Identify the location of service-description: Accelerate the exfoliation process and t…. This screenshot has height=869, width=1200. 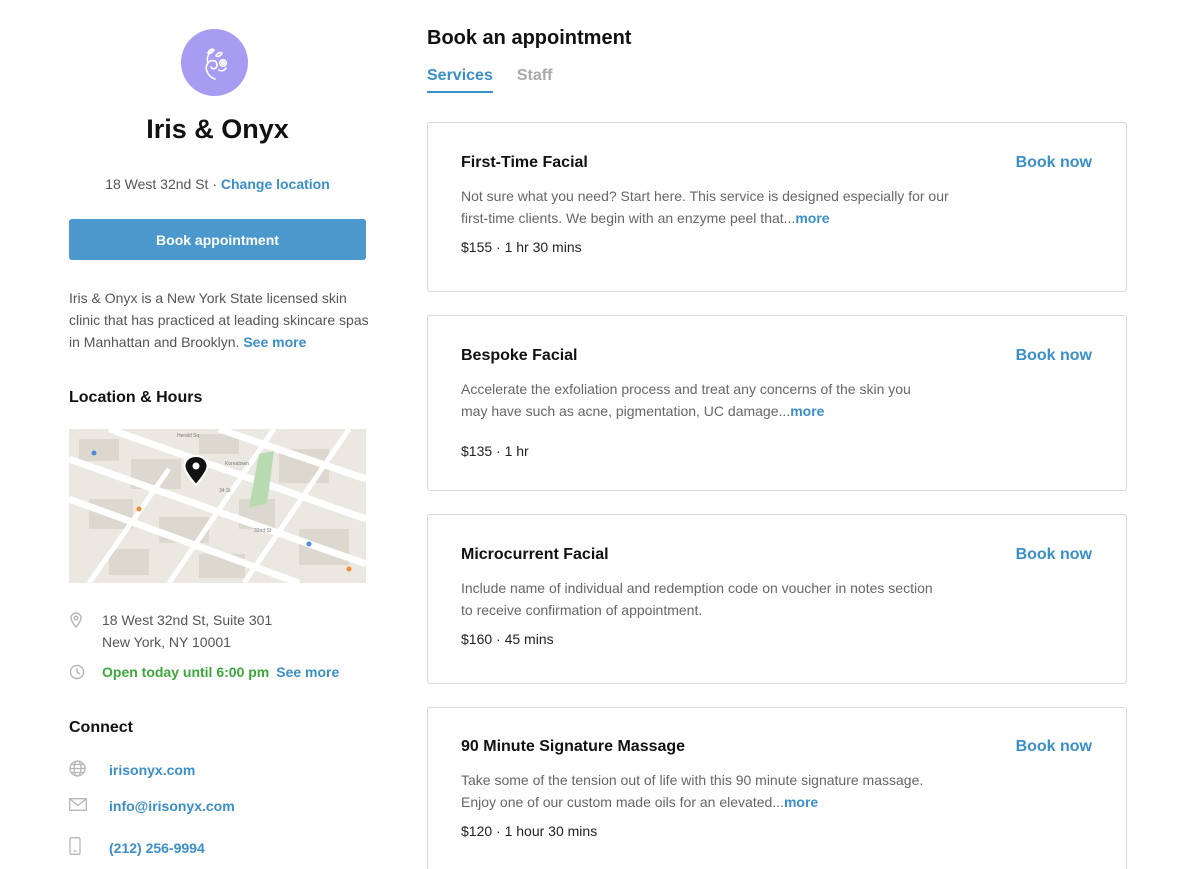
(700, 400).